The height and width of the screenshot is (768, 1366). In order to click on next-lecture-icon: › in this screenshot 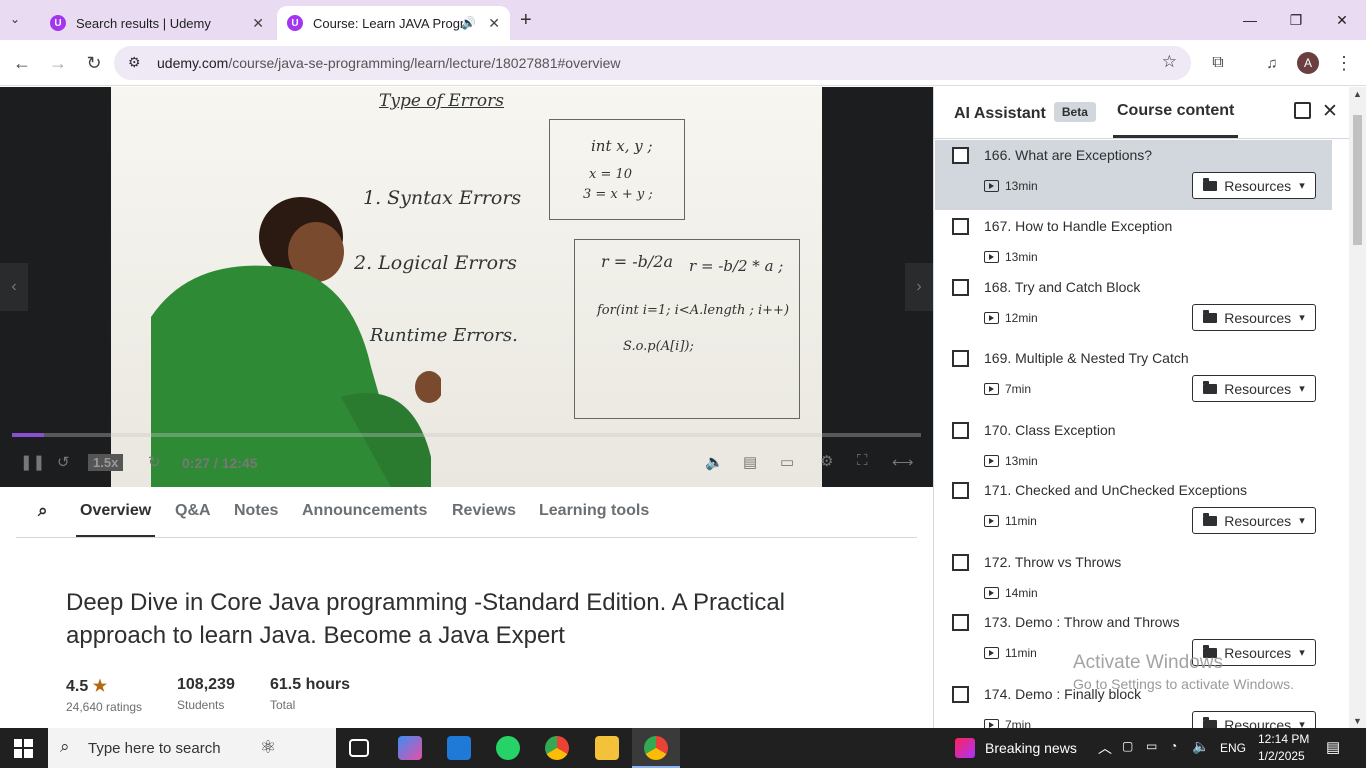, I will do `click(919, 287)`.